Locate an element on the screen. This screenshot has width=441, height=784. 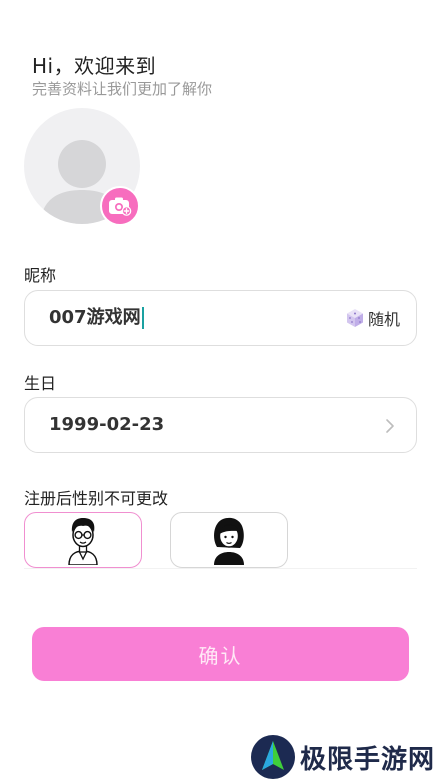
gender-option-male is located at coordinates (83, 540).